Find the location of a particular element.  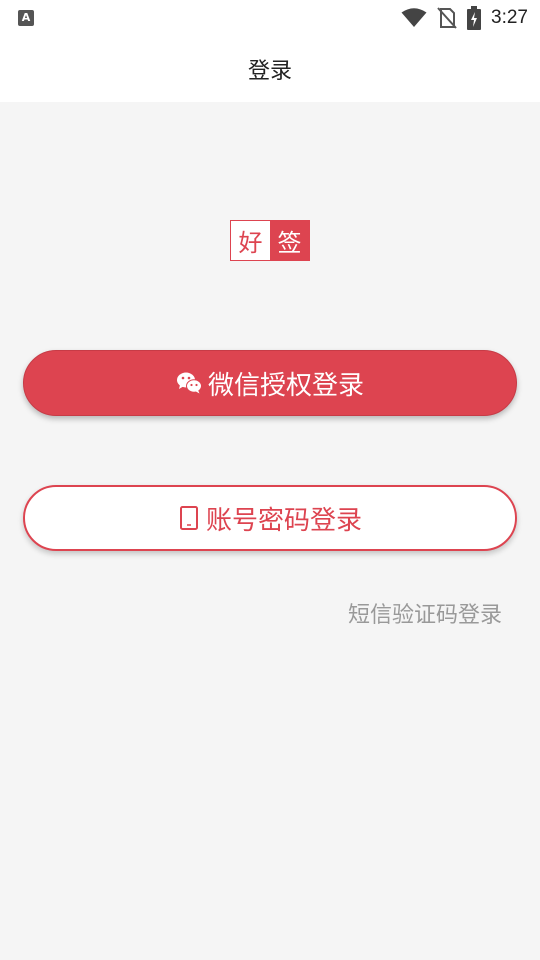

app-header: 登录 is located at coordinates (270, 69).